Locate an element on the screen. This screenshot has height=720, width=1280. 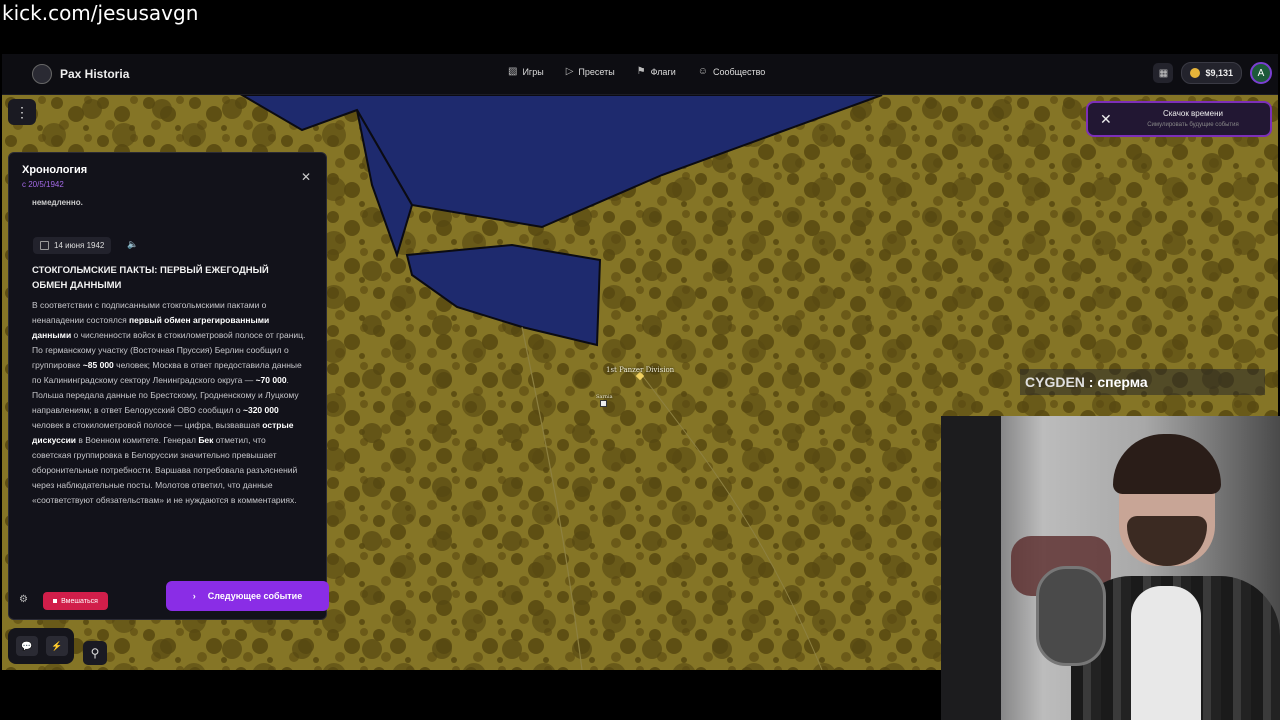
time-skip-subtitle: Симулировать будущие события is located at coordinates (1193, 125).